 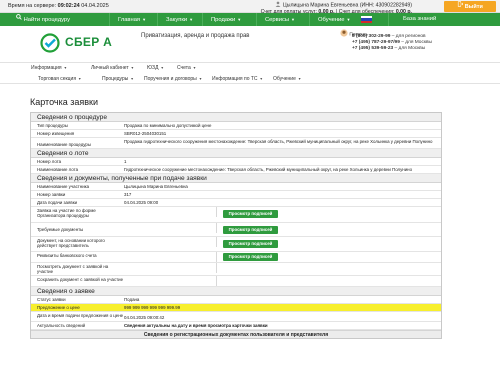 I want to click on subnav-training: Обучение ▼, so click(x=287, y=79).